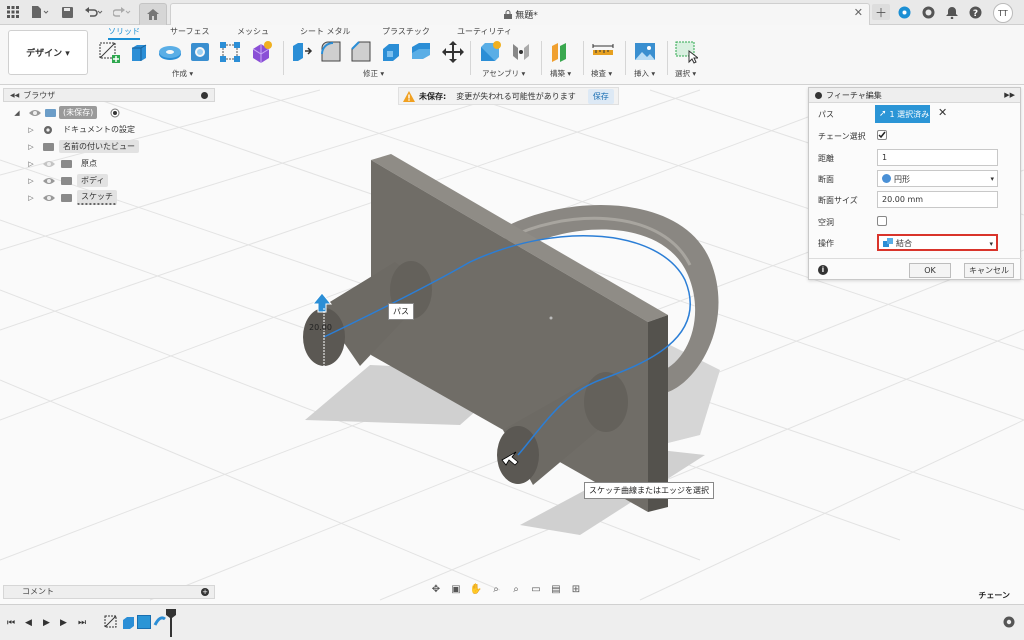 The image size is (1024, 640). Describe the element at coordinates (109, 180) in the screenshot. I see `browser-item-bodies: ▷ ボディ` at that location.